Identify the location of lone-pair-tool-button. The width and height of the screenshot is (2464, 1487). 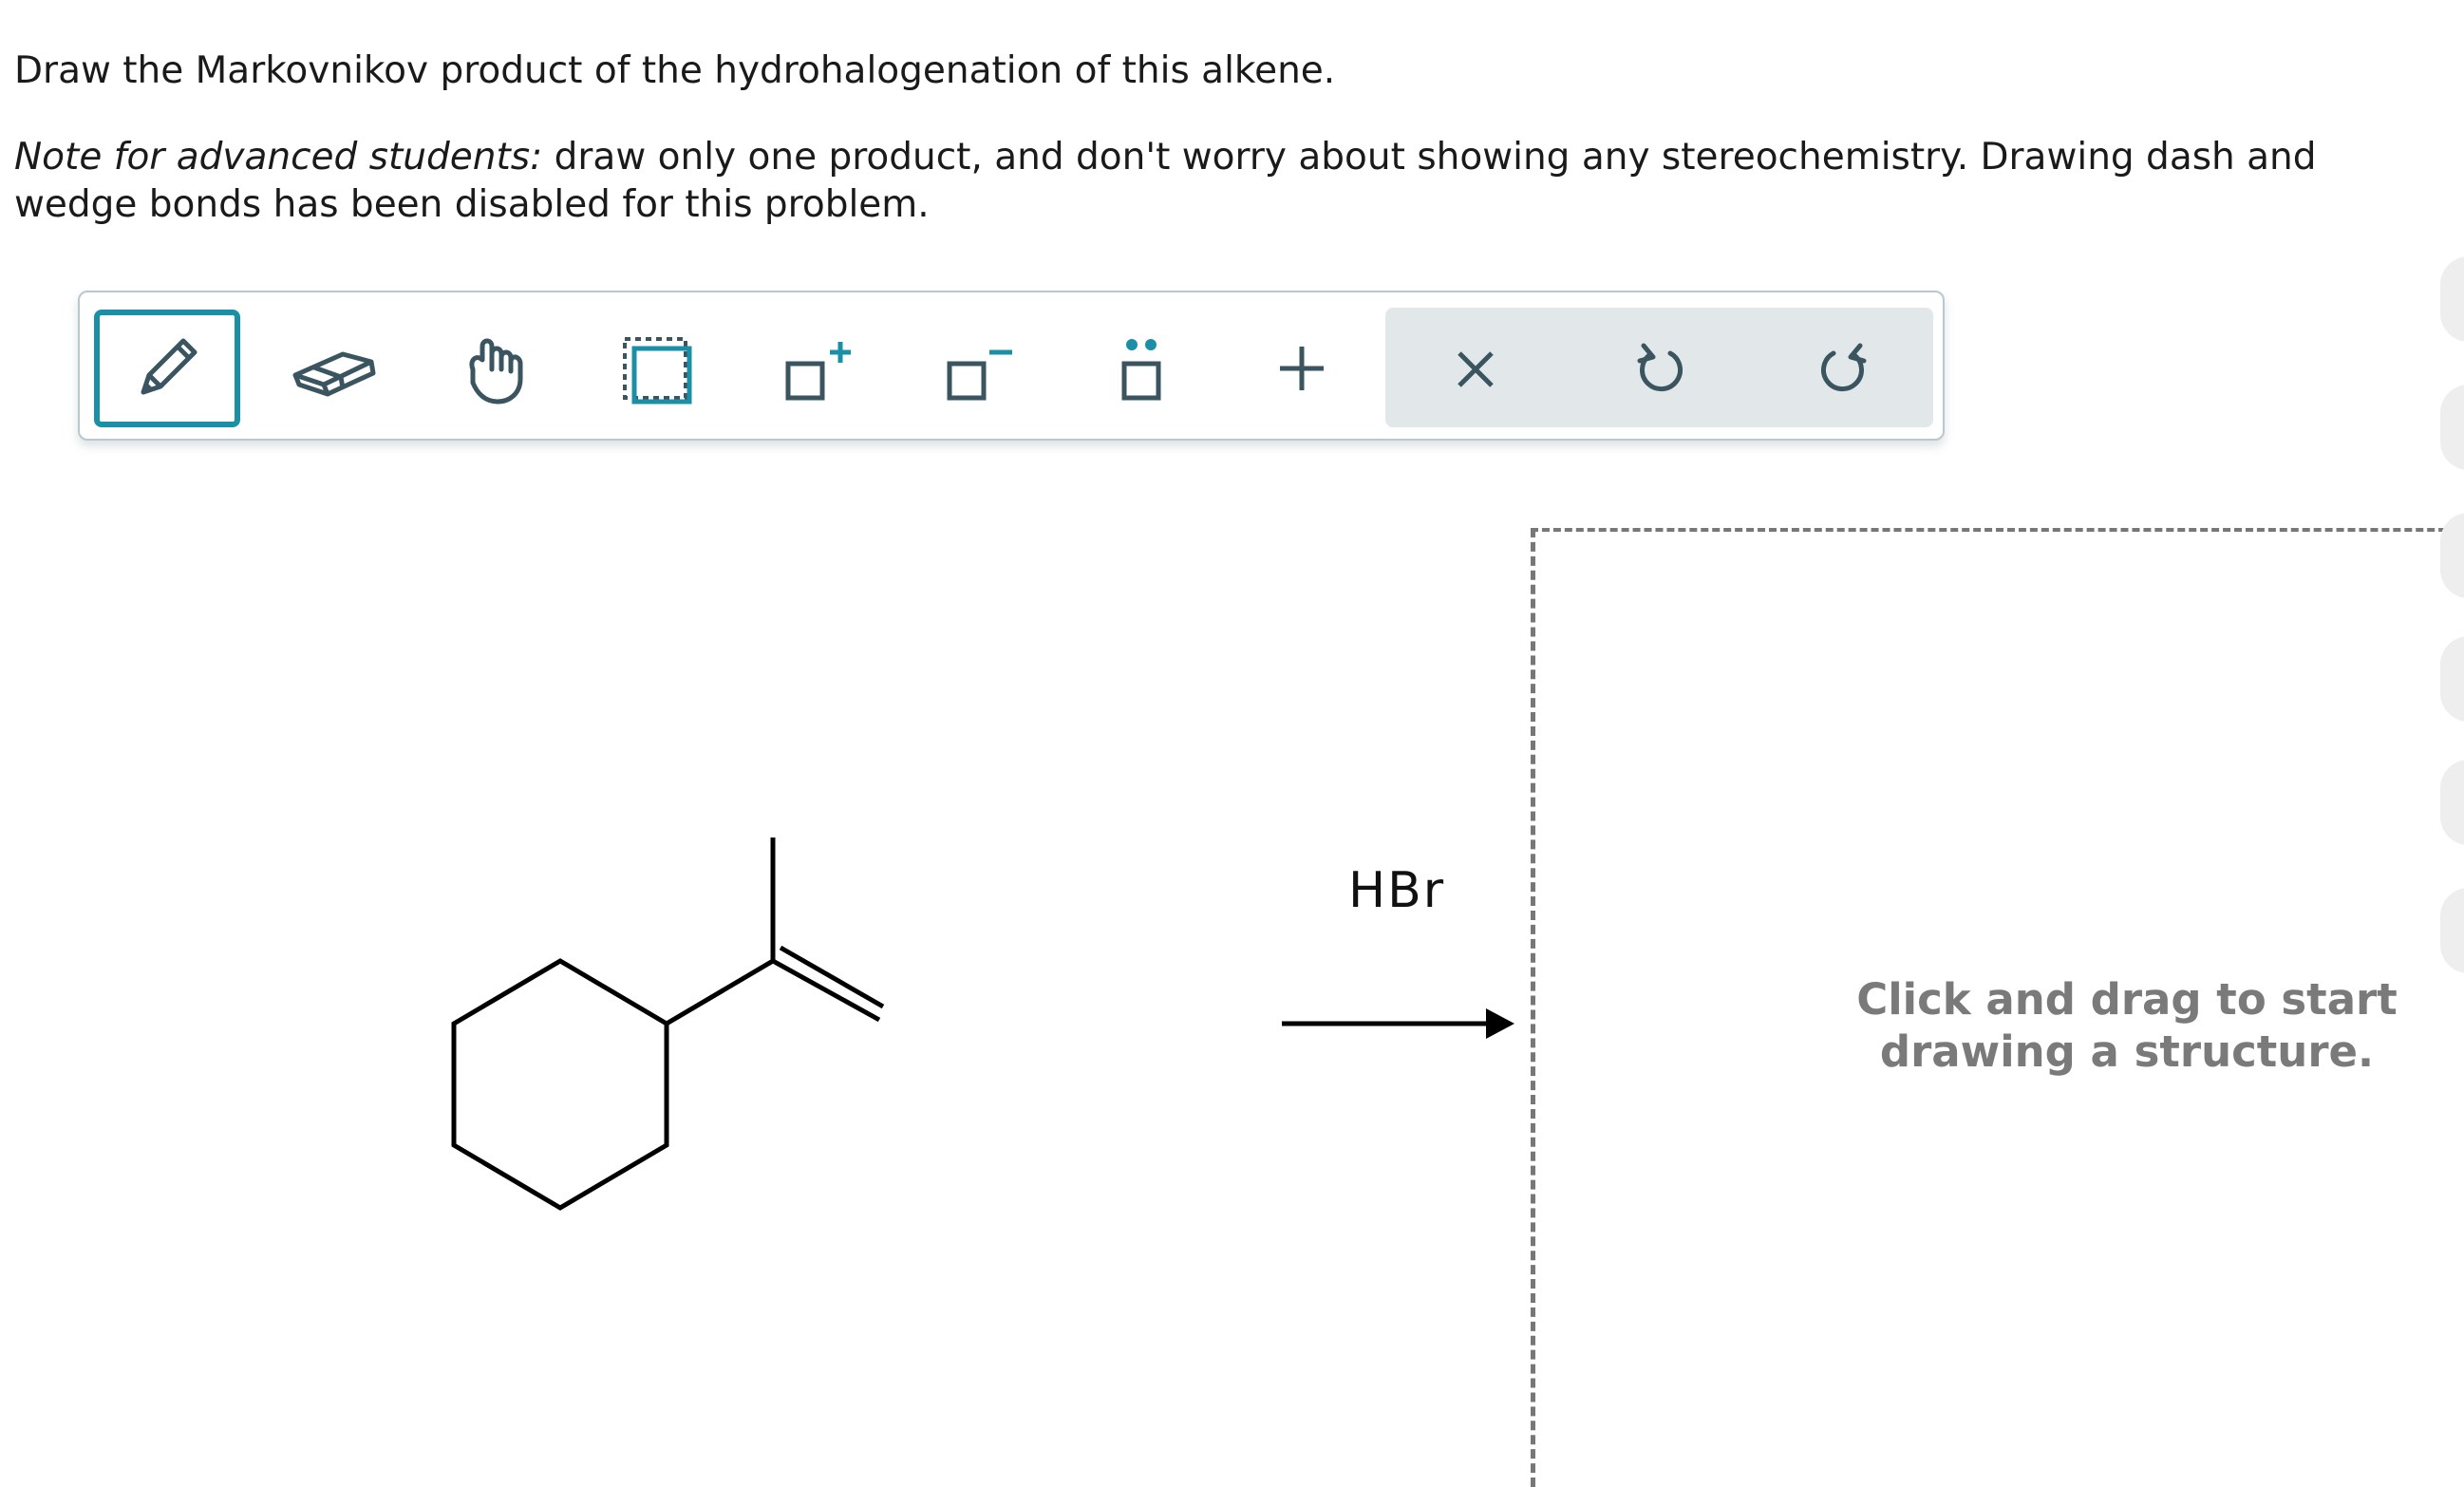
(1140, 369).